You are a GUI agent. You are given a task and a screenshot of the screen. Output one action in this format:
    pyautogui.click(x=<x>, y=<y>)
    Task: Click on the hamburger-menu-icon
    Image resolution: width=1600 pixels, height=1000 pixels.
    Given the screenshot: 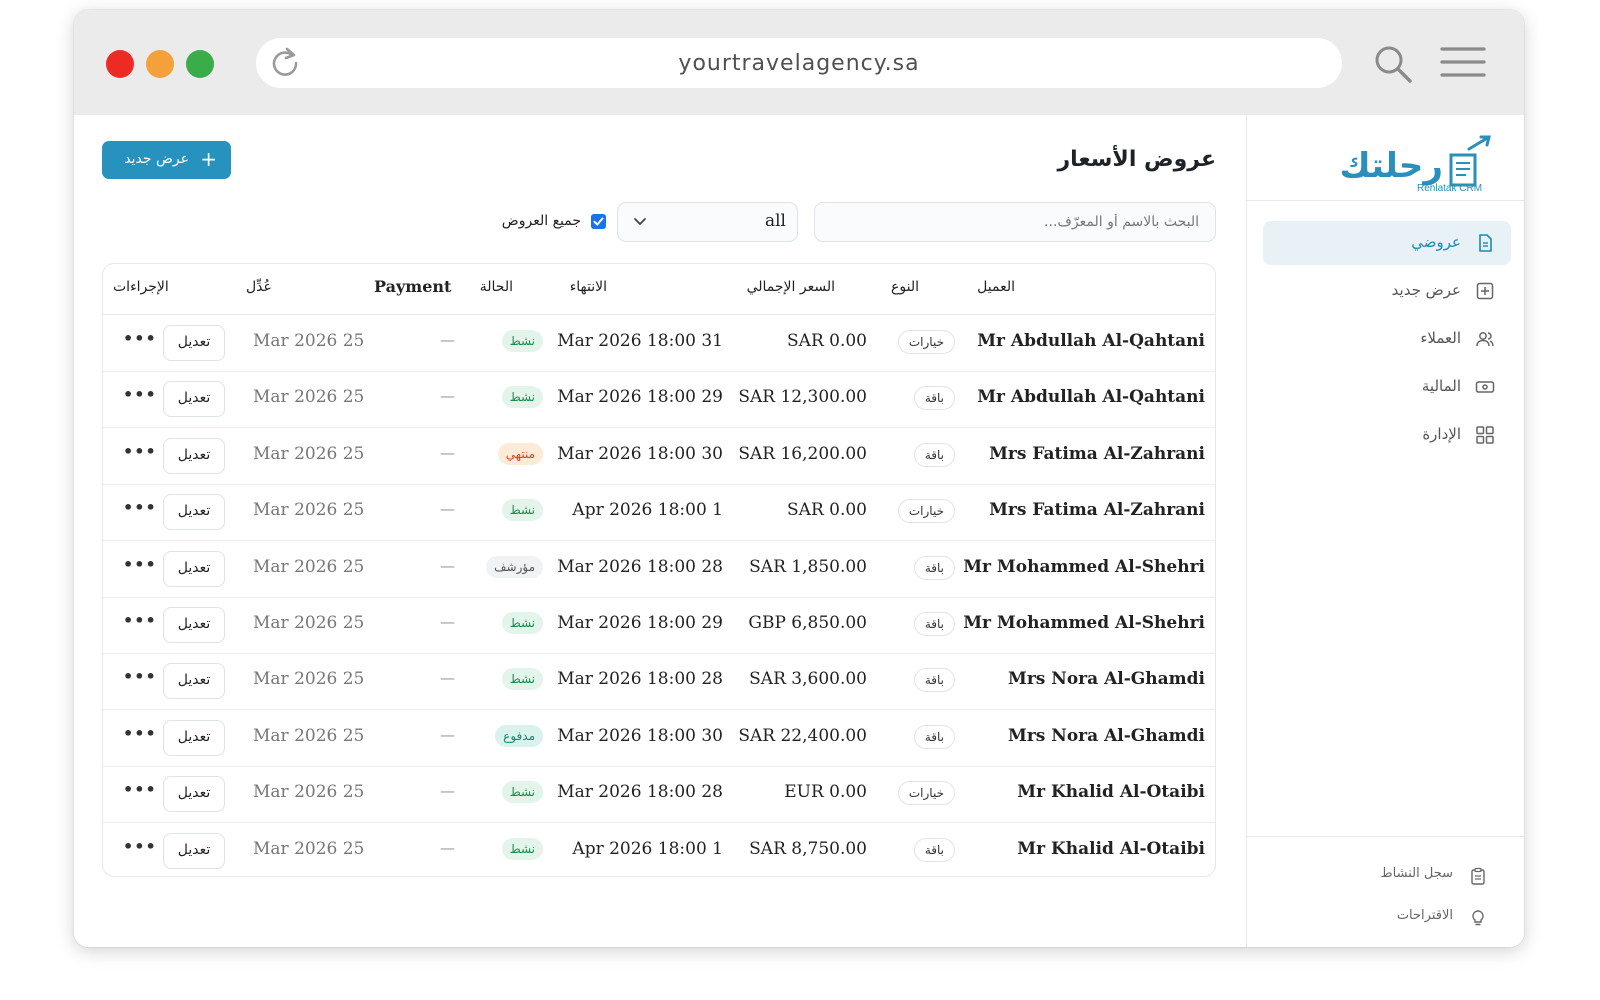 What is the action you would take?
    pyautogui.click(x=1463, y=62)
    